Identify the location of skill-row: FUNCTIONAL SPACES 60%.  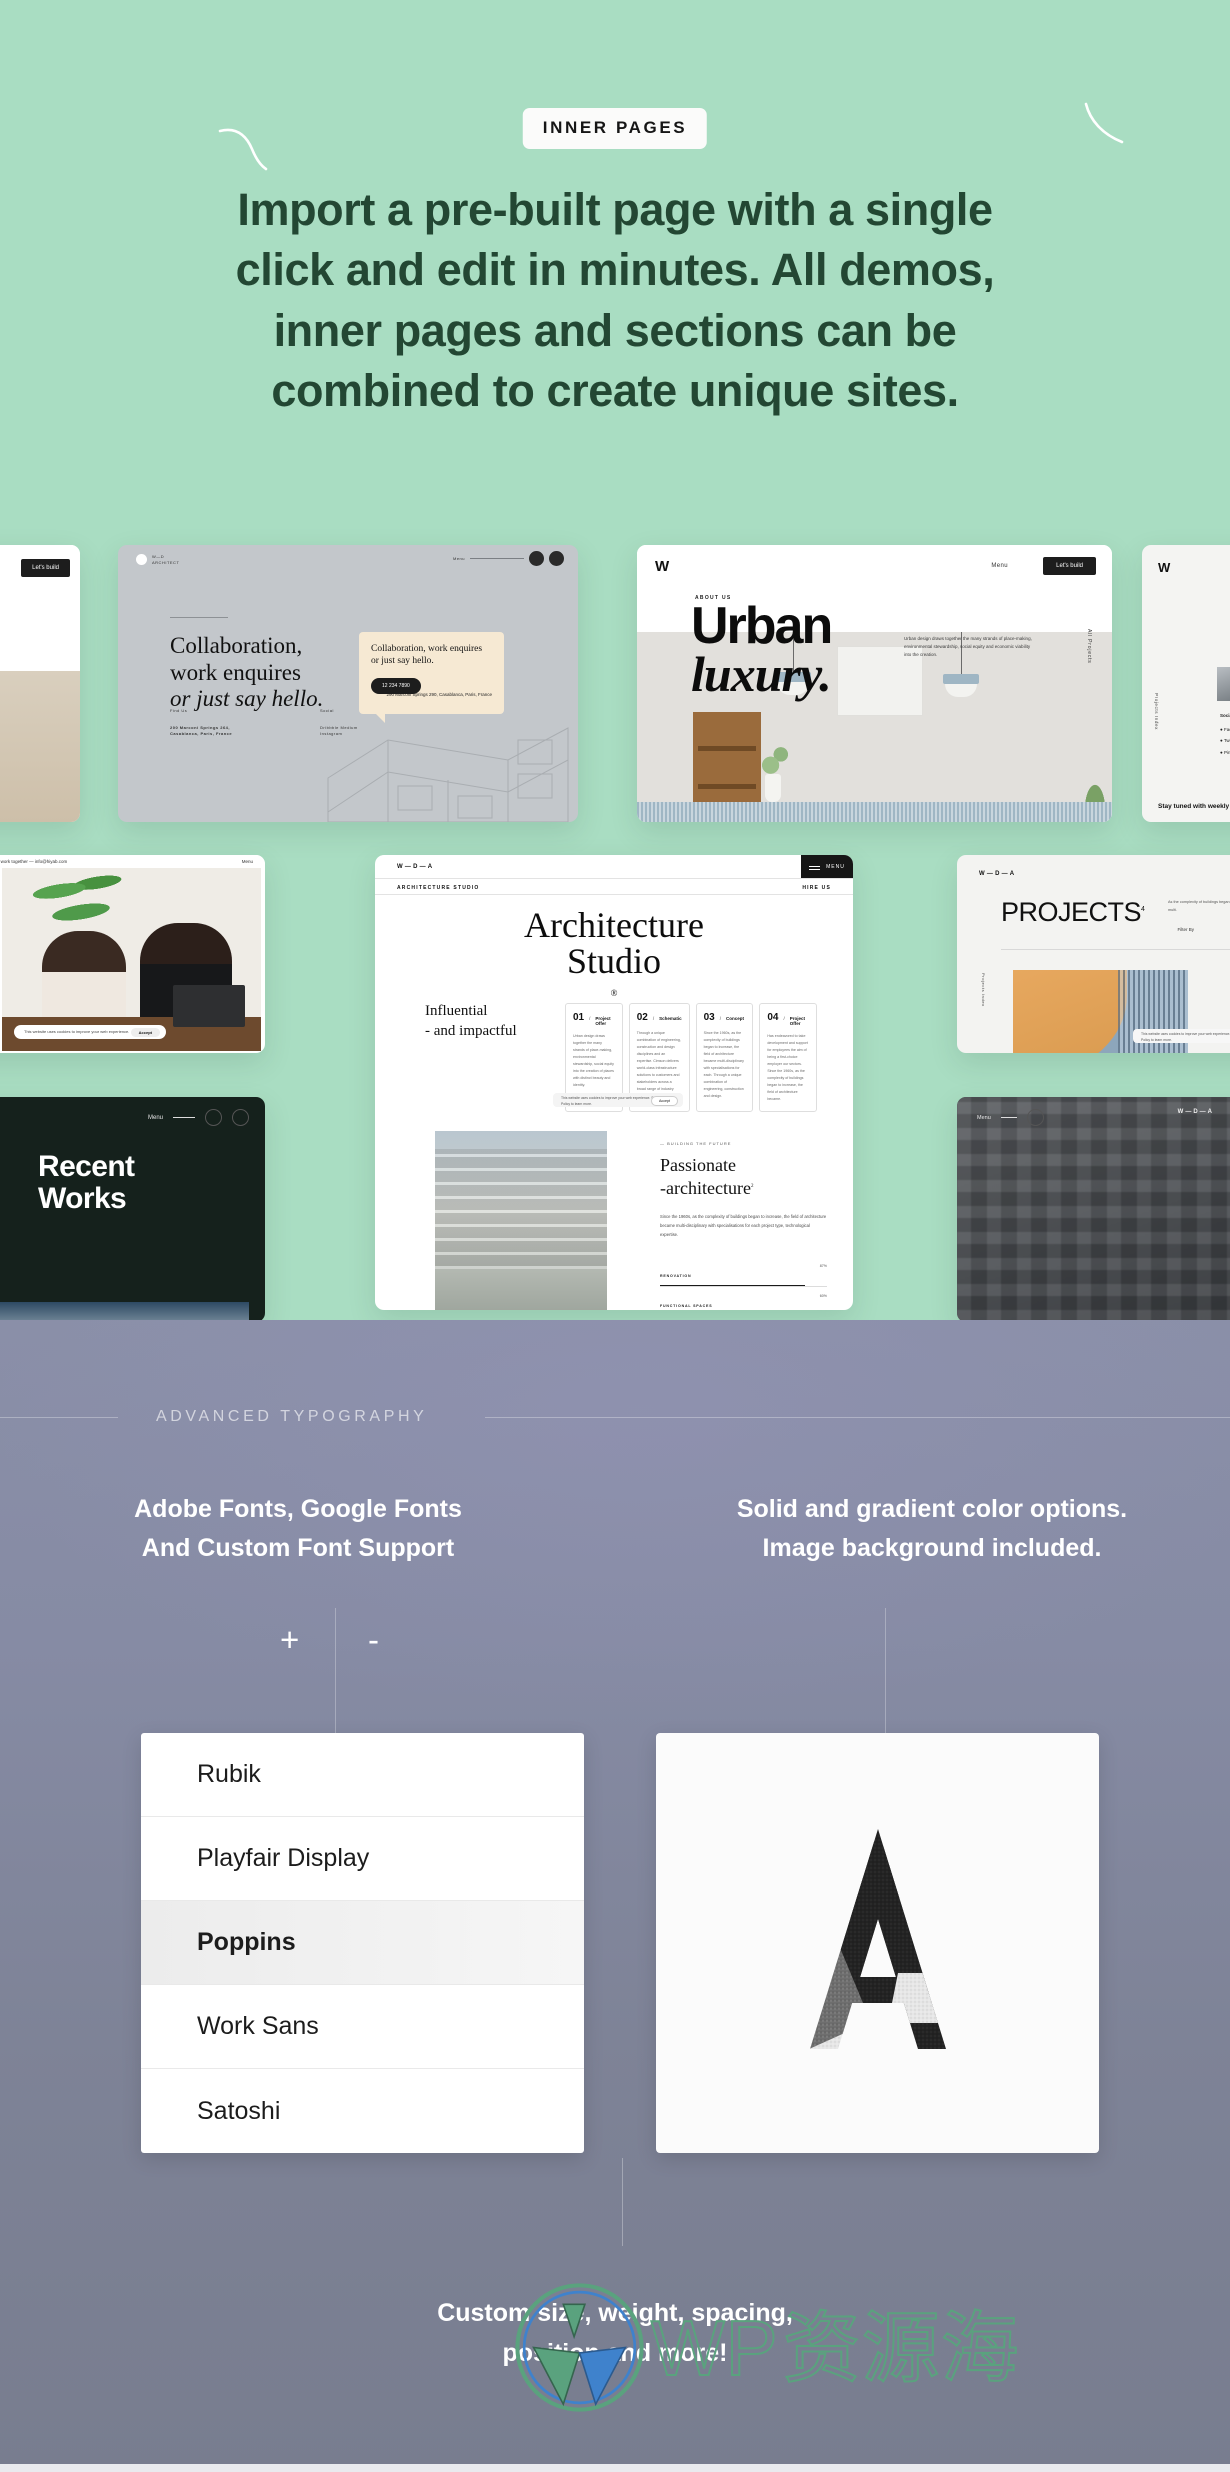
(743, 1299).